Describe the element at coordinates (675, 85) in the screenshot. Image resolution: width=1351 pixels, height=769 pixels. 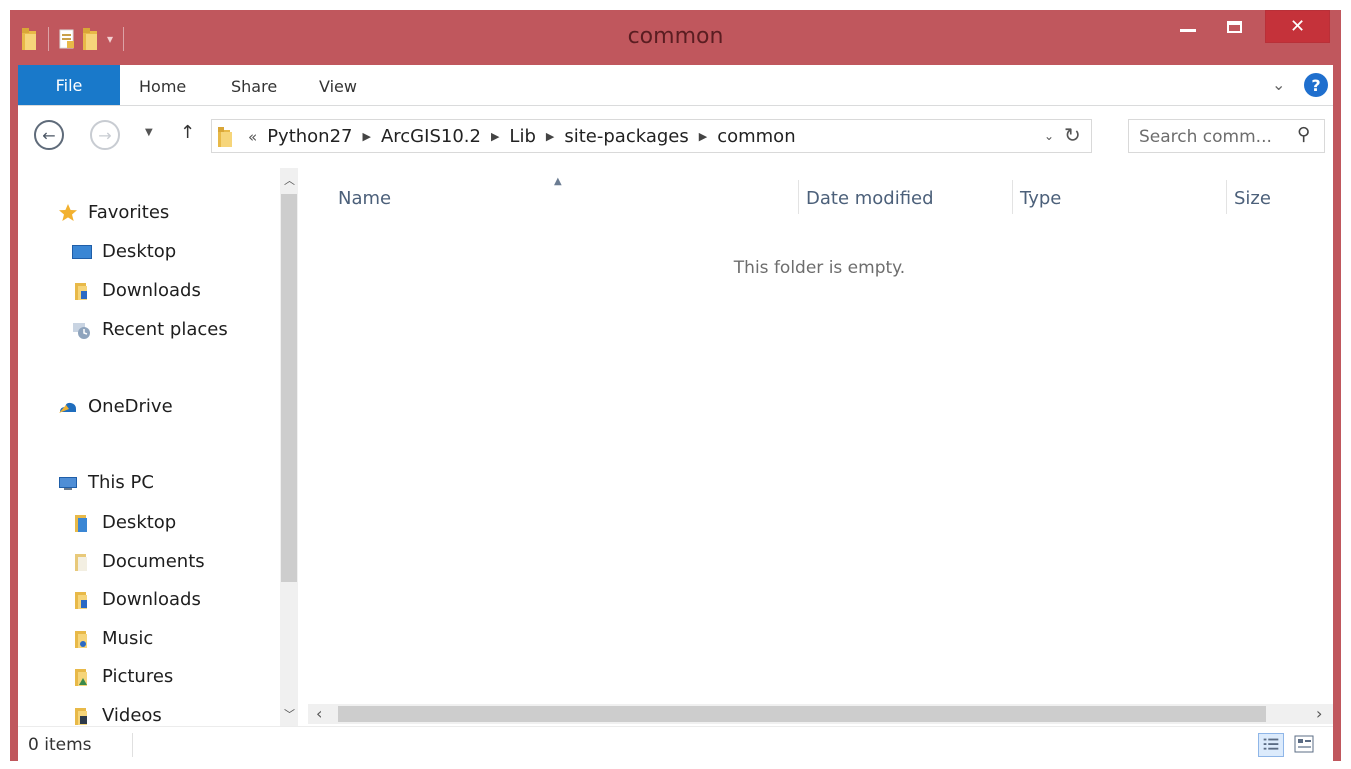
I see `ribbon: File Home Share View ⌄ ?` at that location.